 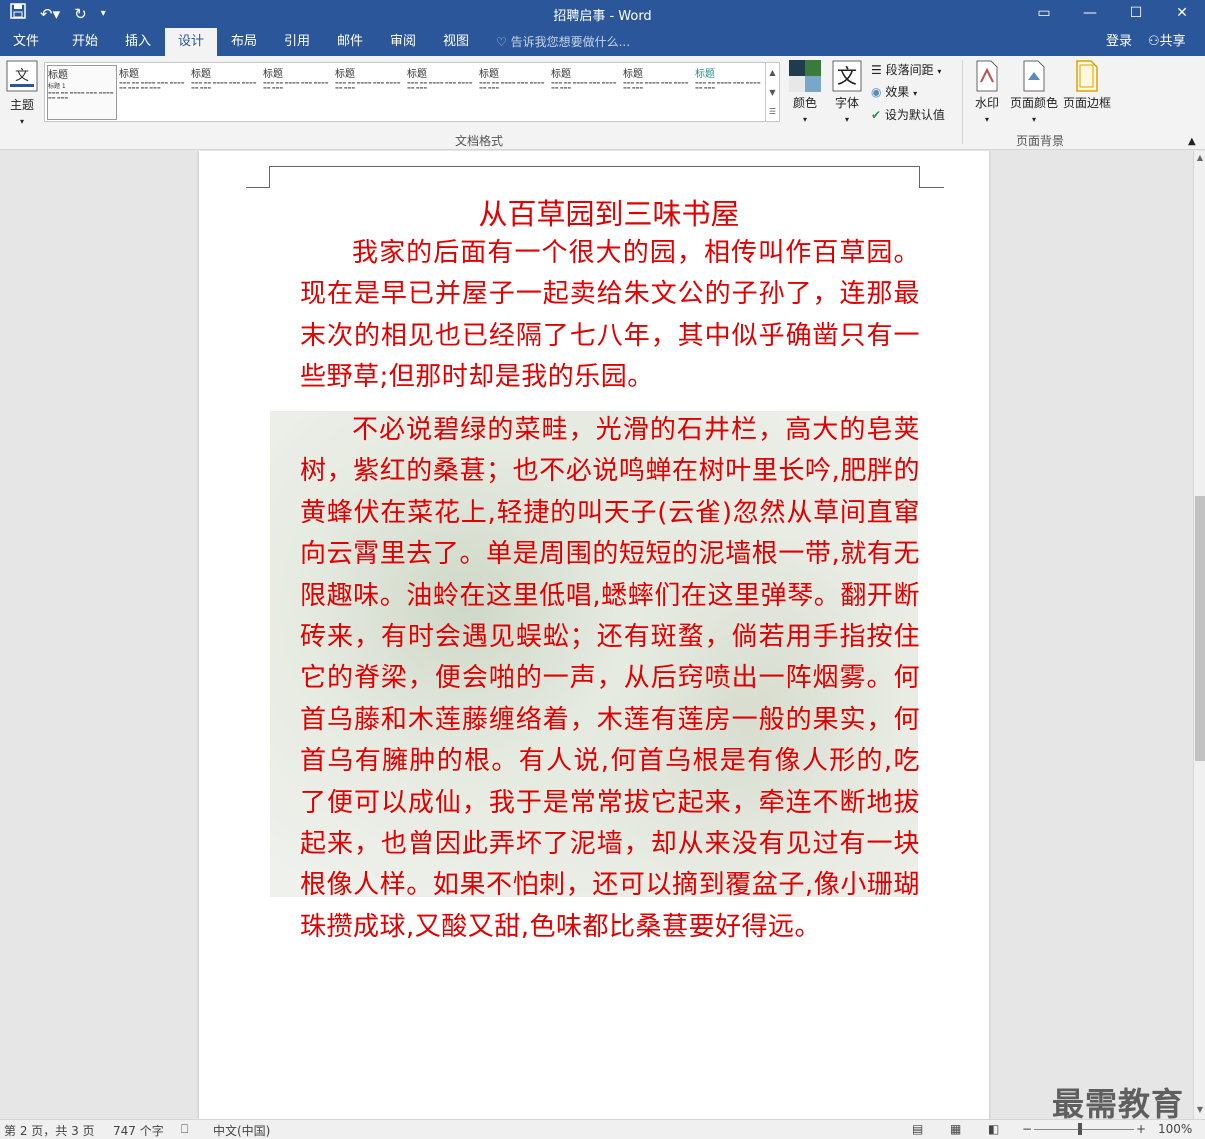 What do you see at coordinates (906, 71) in the screenshot?
I see `paragraph-spacing-button: ☰ 段落间距 ▾` at bounding box center [906, 71].